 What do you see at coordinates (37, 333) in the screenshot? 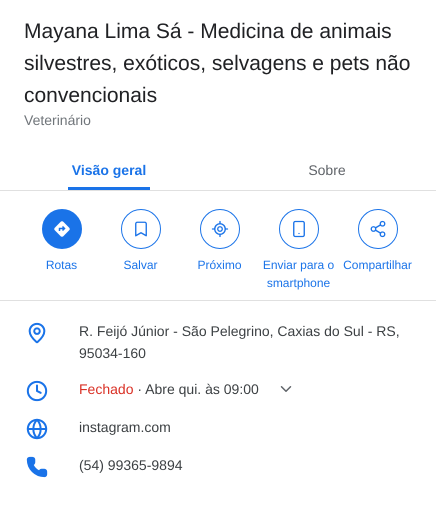
I see `location-pin-icon` at bounding box center [37, 333].